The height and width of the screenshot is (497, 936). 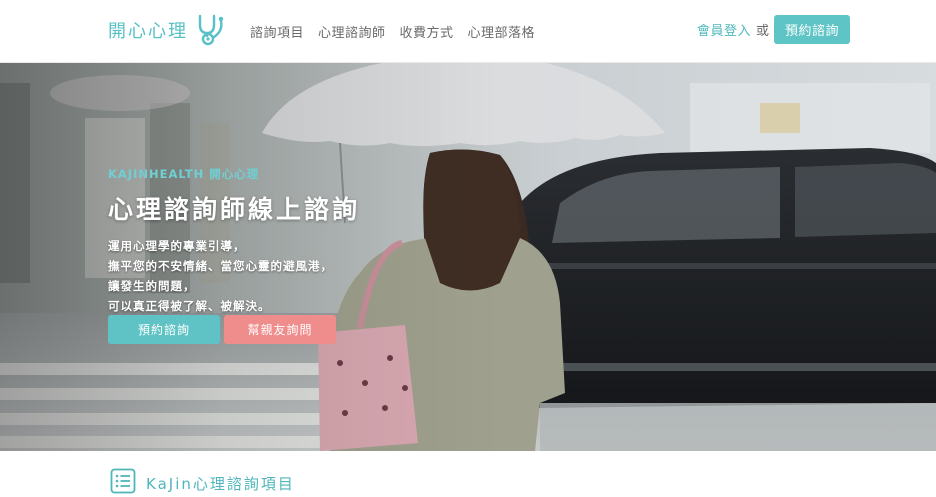 I want to click on login-link: 會員登入, so click(x=724, y=29).